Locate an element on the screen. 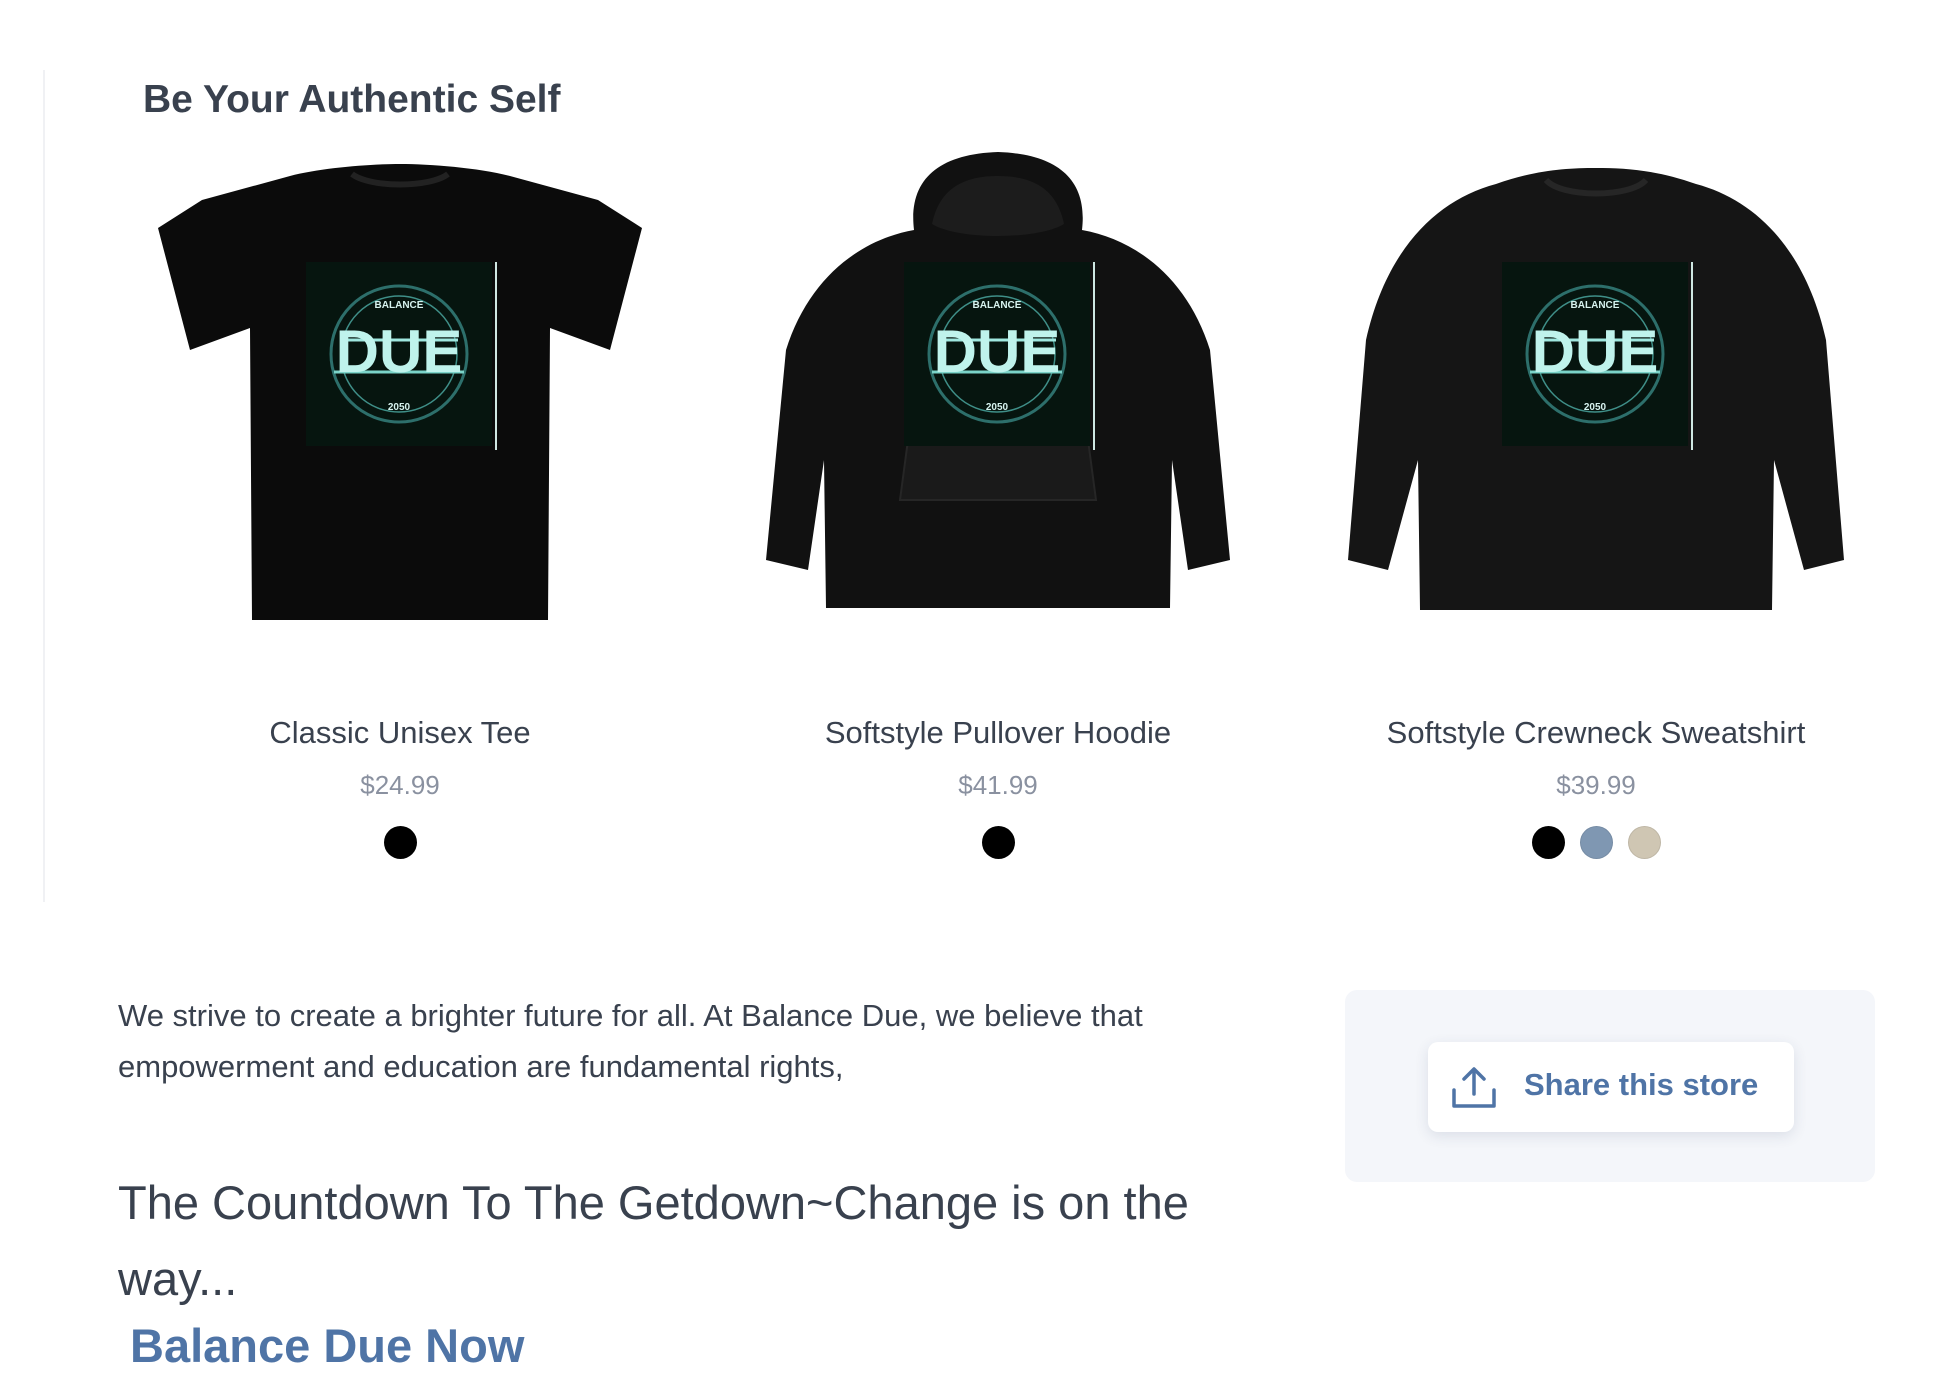 The width and height of the screenshot is (1938, 1394). product-name: Softstyle Crewneck Sweatshirt is located at coordinates (1596, 733).